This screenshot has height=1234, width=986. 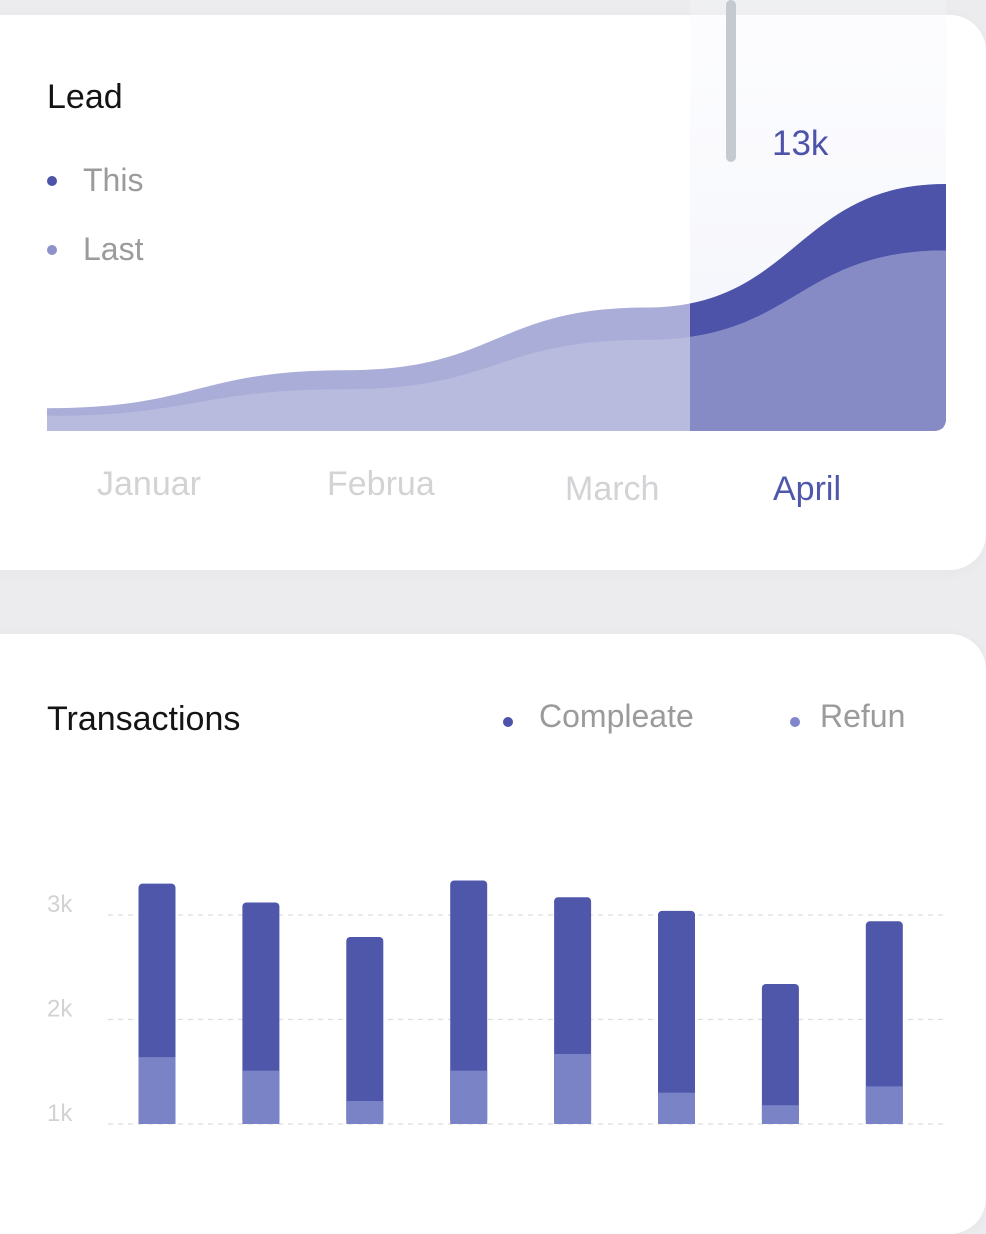 I want to click on y-tick-label: 3k, so click(x=60, y=904).